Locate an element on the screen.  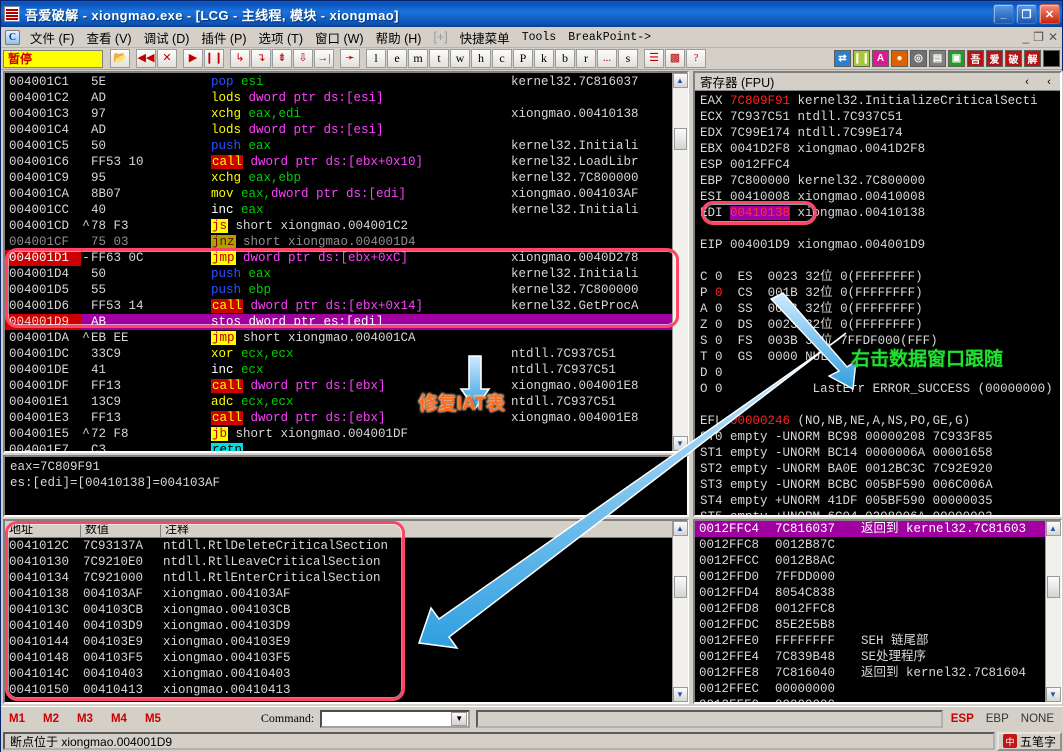
dump-row: 00410150 00410413 xiongmao.00410413 is located at coordinates (346, 690).